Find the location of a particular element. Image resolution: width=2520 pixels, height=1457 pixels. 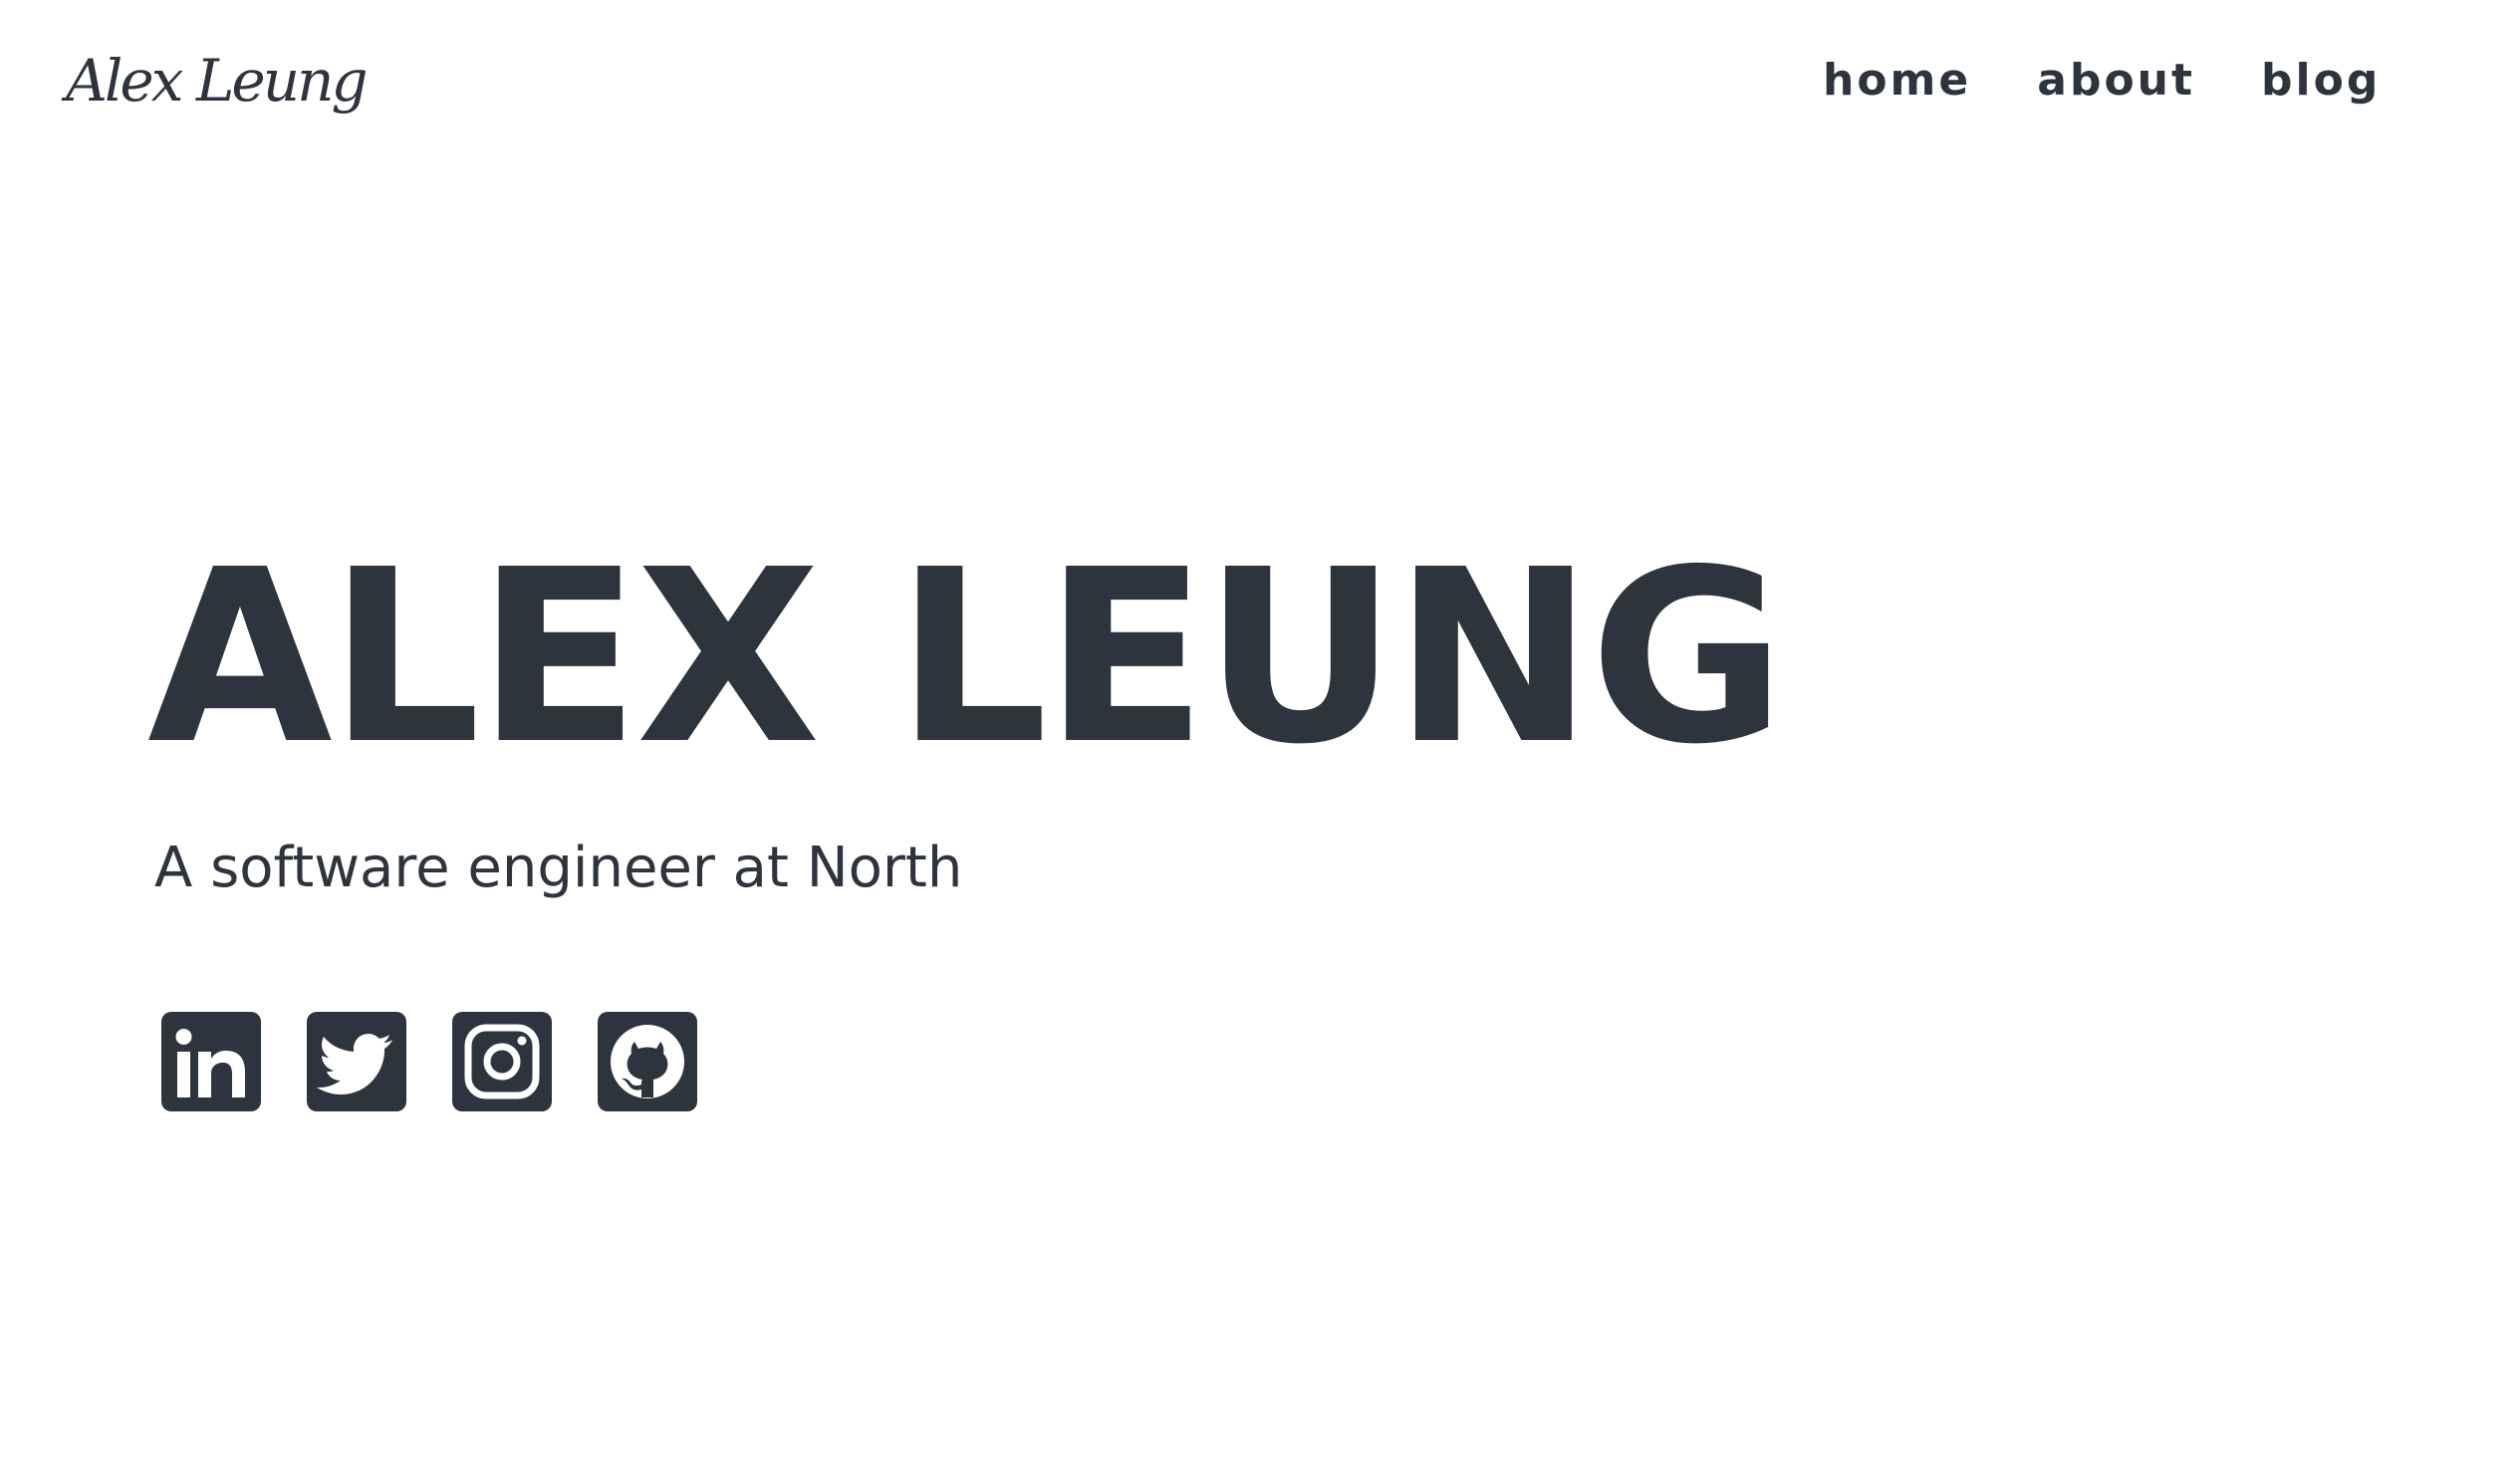

twitter-icon is located at coordinates (354, 1064).